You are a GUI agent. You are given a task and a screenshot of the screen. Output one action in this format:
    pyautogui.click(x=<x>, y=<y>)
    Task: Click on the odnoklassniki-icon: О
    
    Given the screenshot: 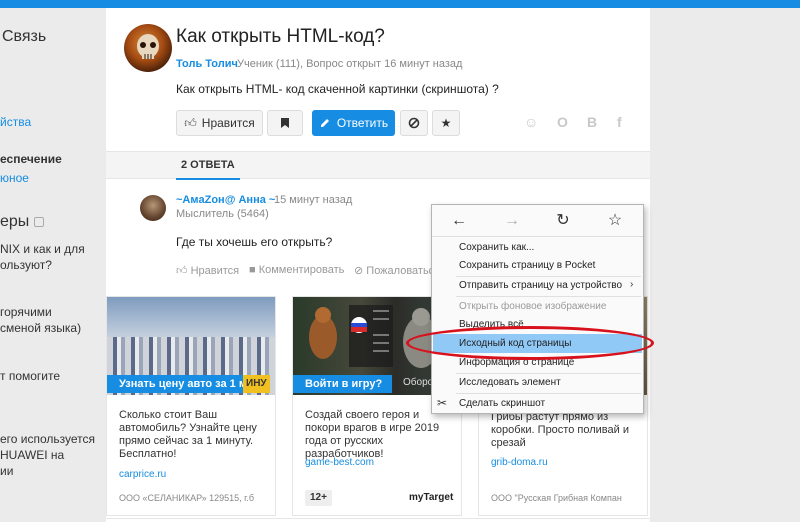 What is the action you would take?
    pyautogui.click(x=562, y=122)
    